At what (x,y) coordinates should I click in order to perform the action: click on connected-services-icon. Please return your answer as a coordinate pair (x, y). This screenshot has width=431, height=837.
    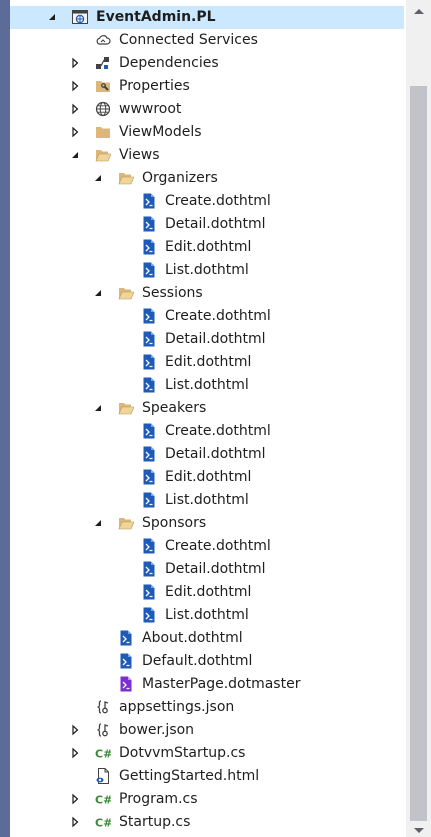
    Looking at the image, I should click on (103, 40).